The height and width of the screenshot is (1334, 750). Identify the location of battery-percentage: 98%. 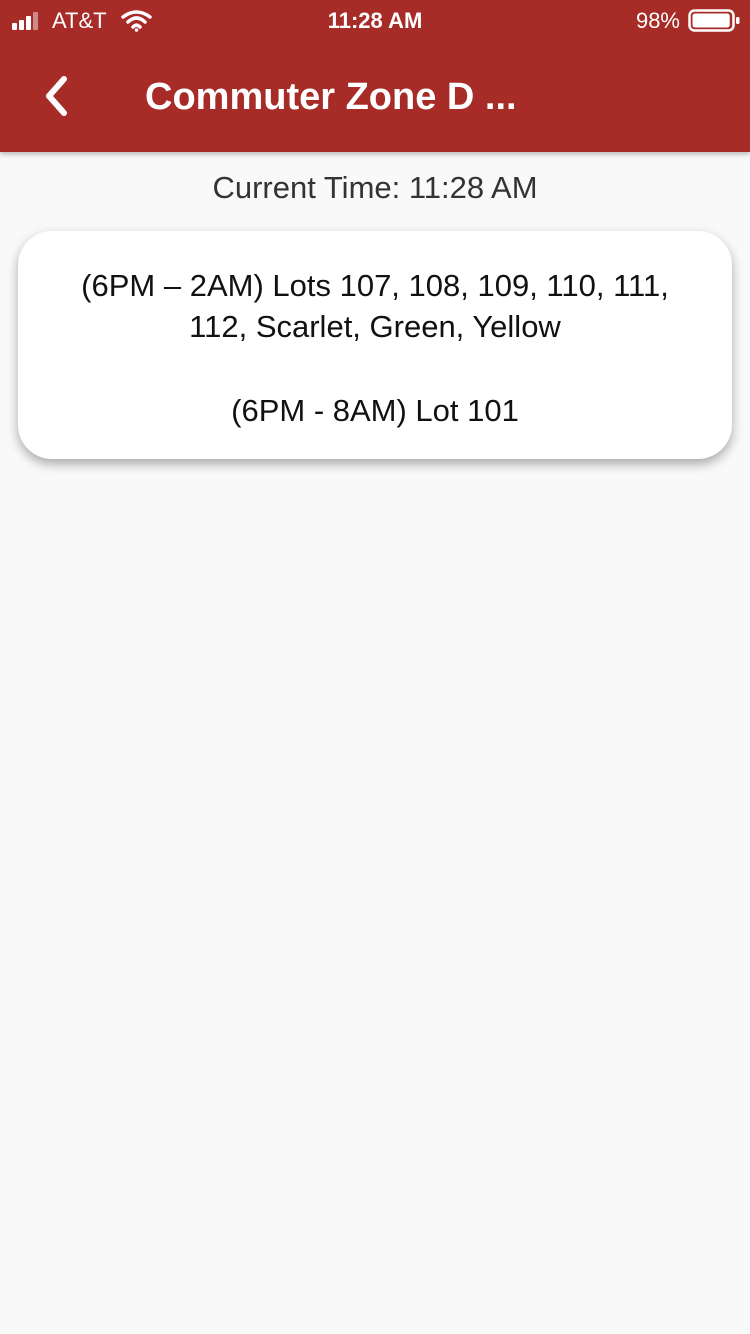
(657, 20).